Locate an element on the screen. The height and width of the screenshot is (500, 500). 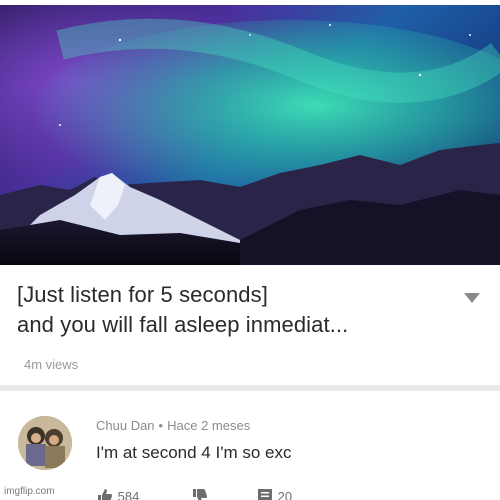
comment-text: I'm at second 4 I'm so exc is located at coordinates (194, 452).